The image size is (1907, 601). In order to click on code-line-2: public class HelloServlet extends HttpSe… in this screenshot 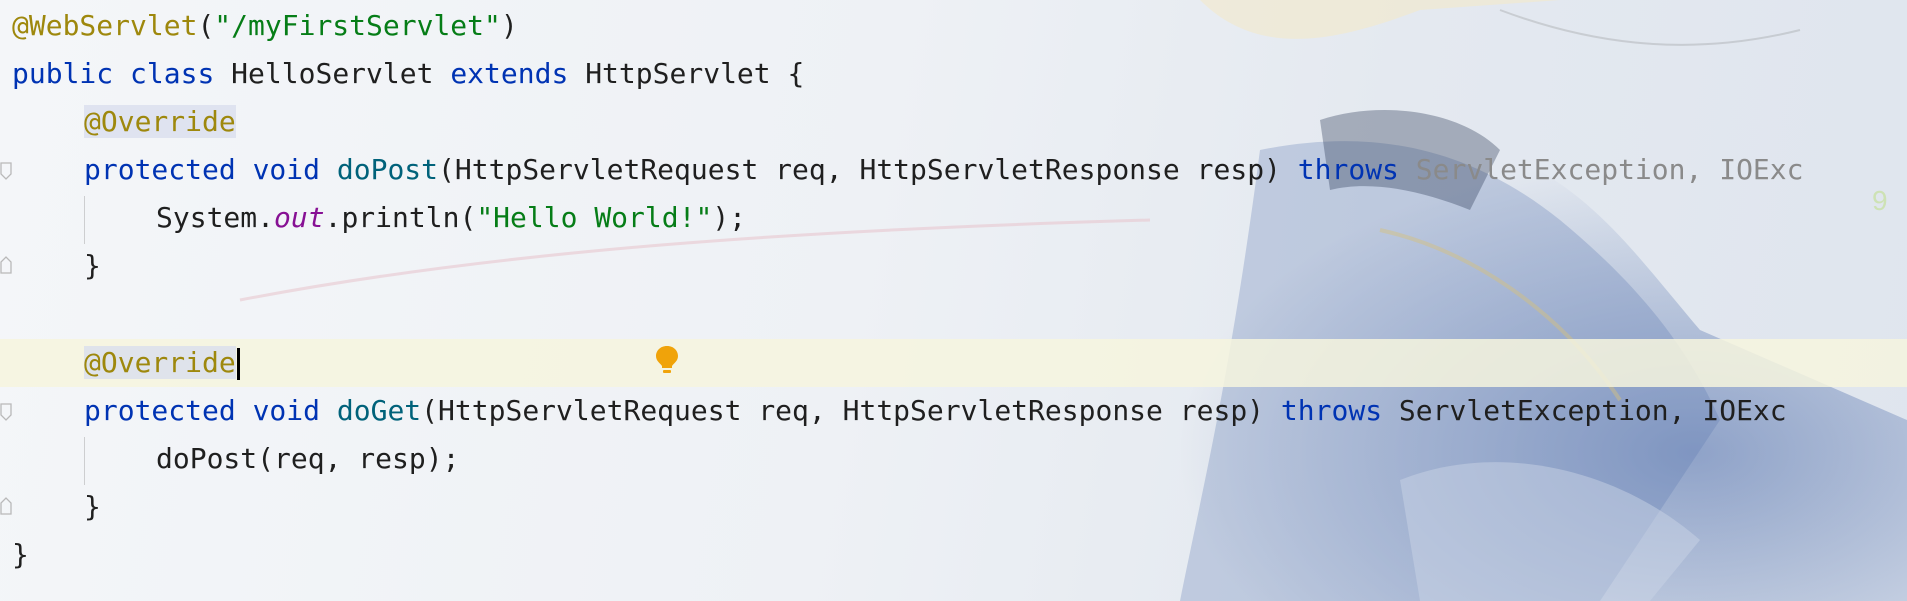, I will do `click(408, 74)`.